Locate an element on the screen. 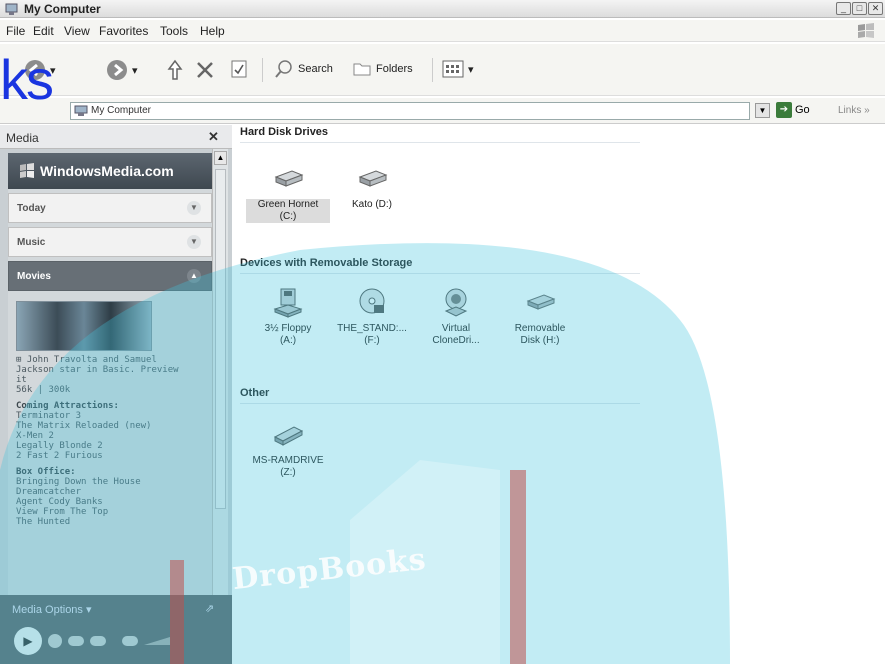 This screenshot has width=885, height=664. my-computer-icon is located at coordinates (11, 9).